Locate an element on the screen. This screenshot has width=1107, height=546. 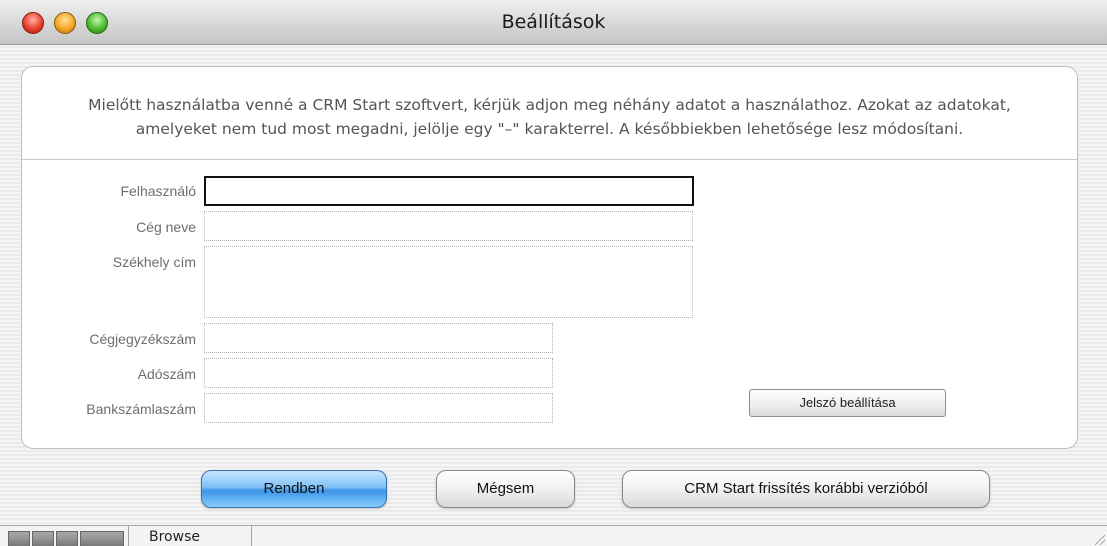
status-toggle-icon is located at coordinates (102, 538).